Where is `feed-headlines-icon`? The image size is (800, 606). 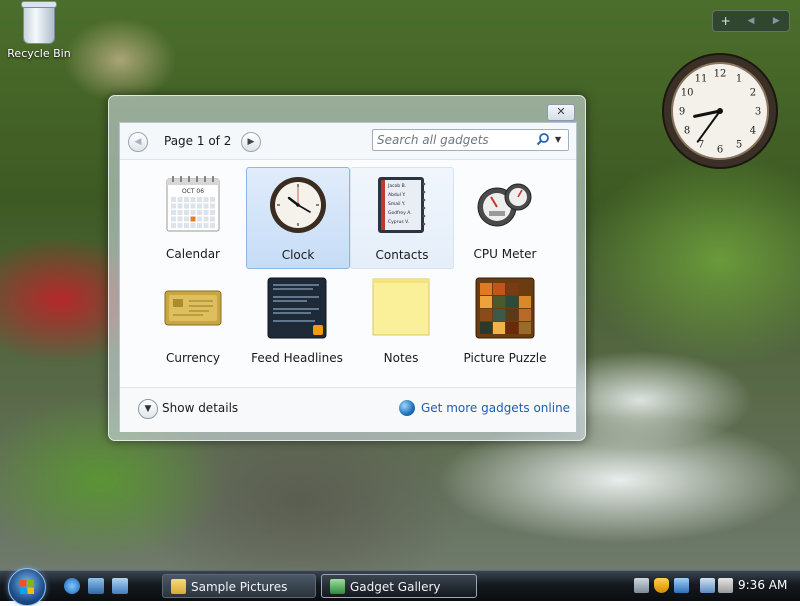
feed-headlines-icon is located at coordinates (297, 308).